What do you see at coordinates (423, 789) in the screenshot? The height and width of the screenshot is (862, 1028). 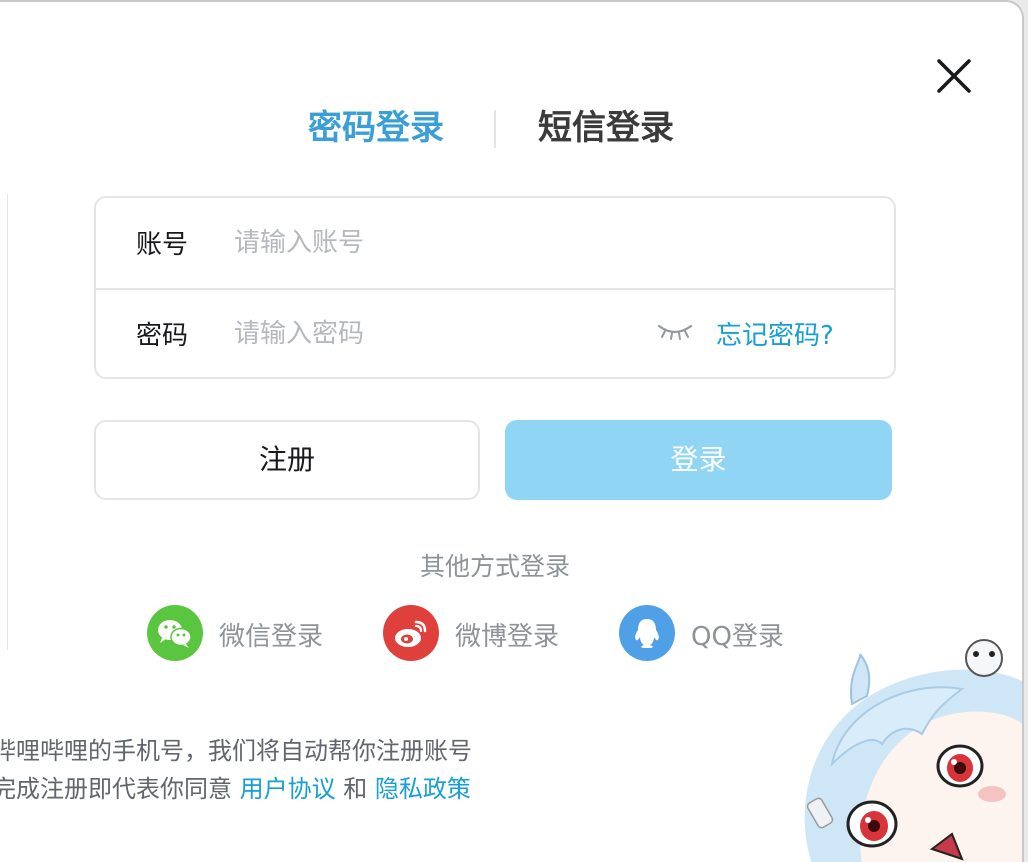 I see `privacy-policy-link: 隐私政策` at bounding box center [423, 789].